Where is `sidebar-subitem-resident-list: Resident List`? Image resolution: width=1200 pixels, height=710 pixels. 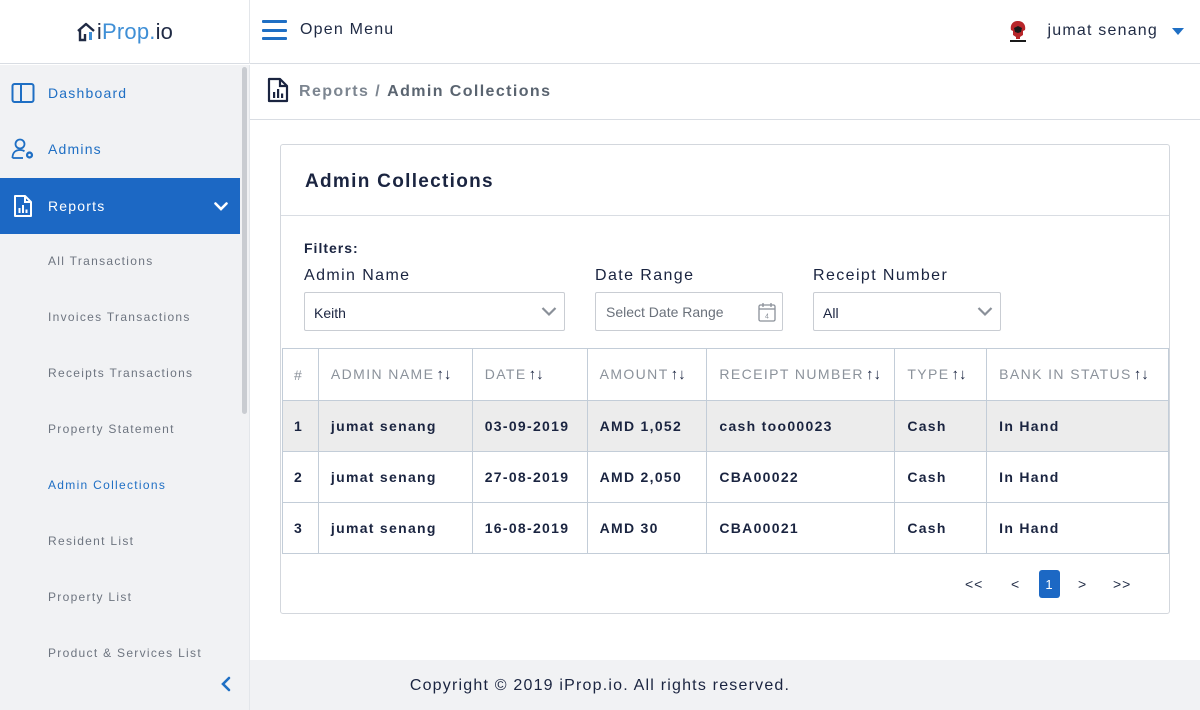 sidebar-subitem-resident-list: Resident List is located at coordinates (91, 541).